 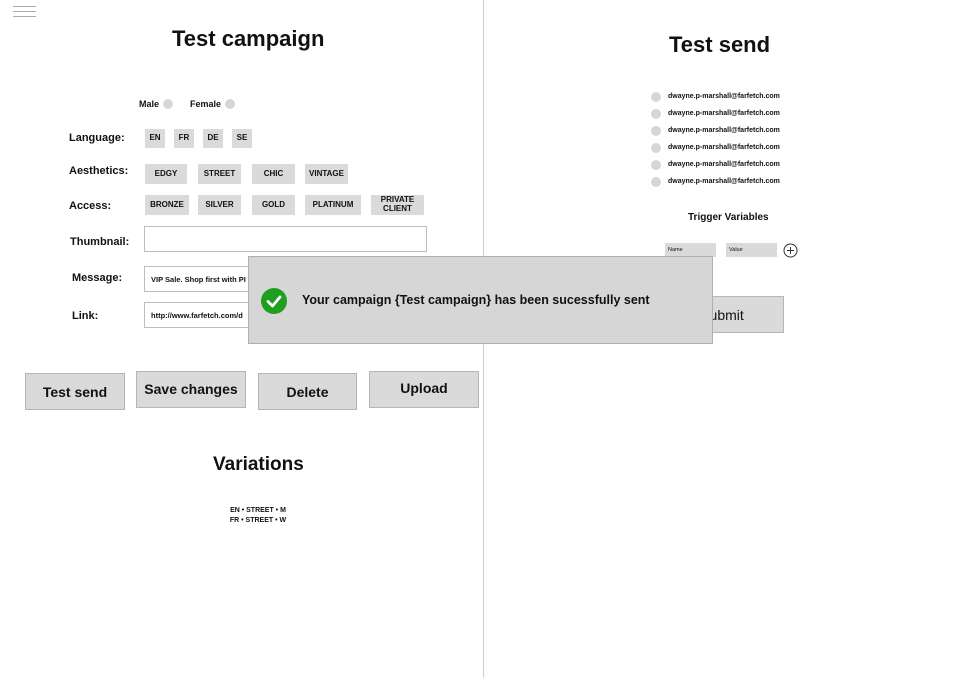 What do you see at coordinates (196, 279) in the screenshot?
I see `message-field: VIP Sale. Shop first with PI` at bounding box center [196, 279].